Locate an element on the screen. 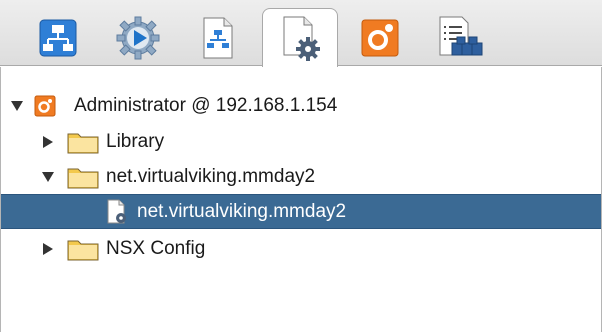 Image resolution: width=602 pixels, height=332 pixels. tab-resources is located at coordinates (380, 38).